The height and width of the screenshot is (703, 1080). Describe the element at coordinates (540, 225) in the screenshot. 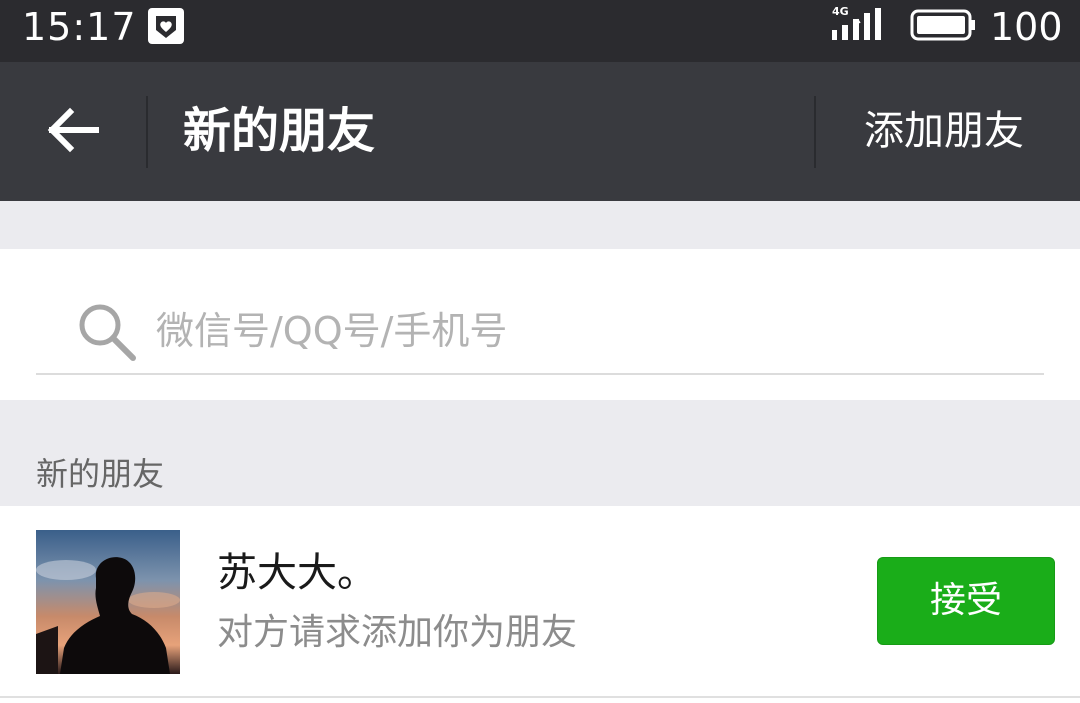

I see `spacer` at that location.